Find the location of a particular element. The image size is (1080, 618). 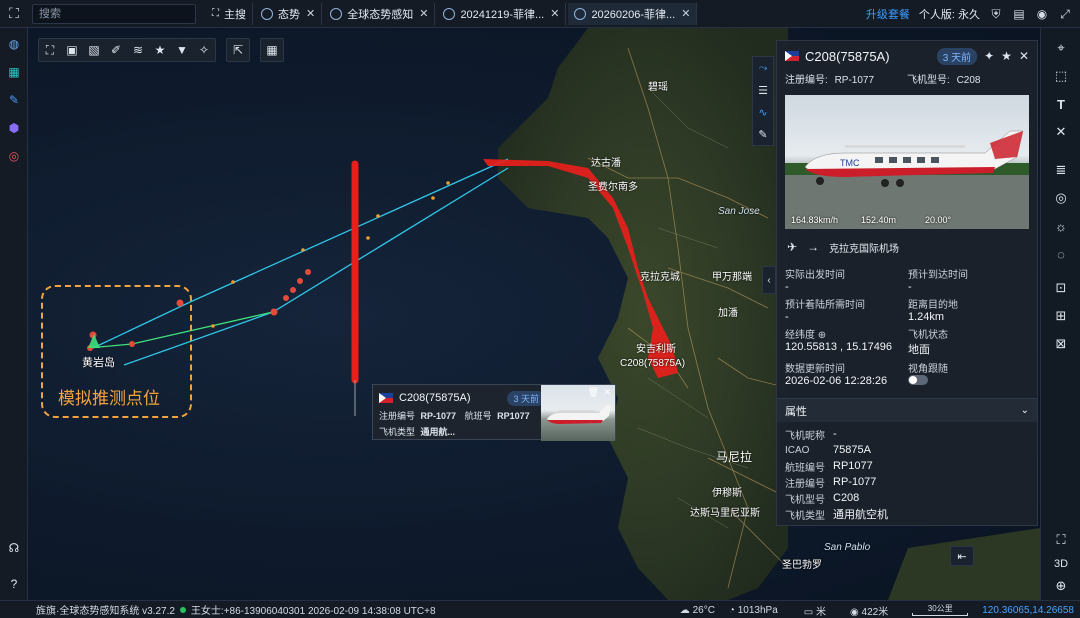

unit: ▭ 米 is located at coordinates (815, 610).